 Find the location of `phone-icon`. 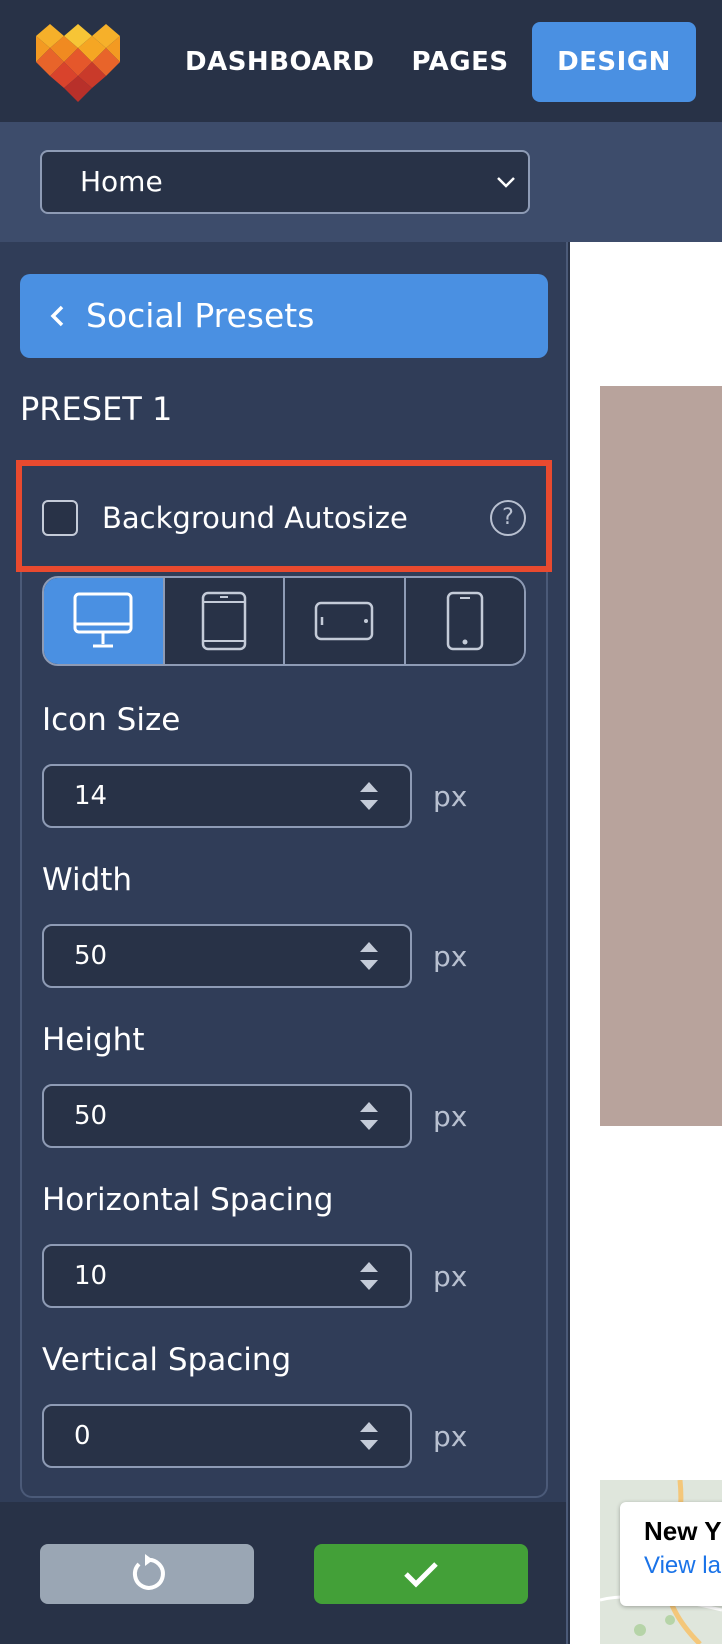

phone-icon is located at coordinates (464, 621).